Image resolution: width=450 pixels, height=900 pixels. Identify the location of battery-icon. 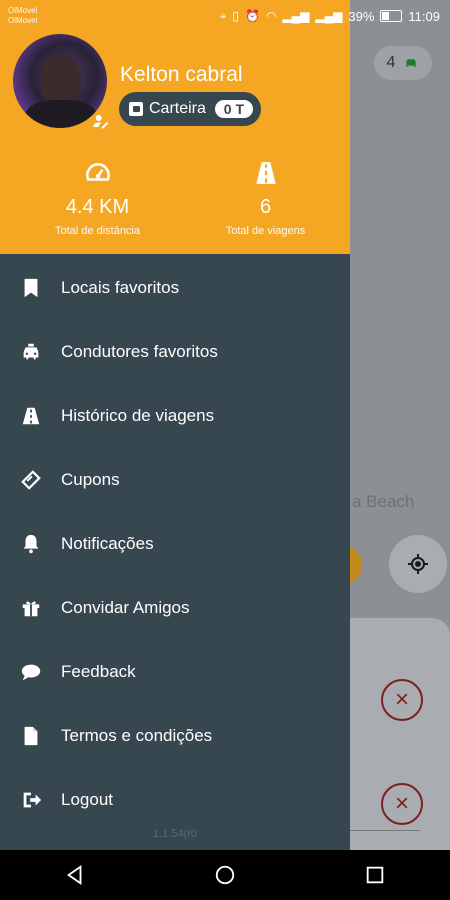
(391, 16).